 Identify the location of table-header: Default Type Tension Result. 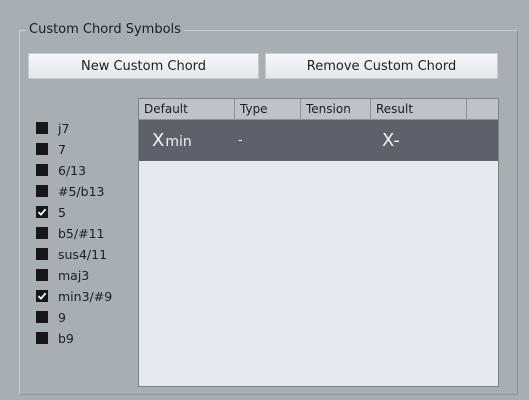
(318, 109).